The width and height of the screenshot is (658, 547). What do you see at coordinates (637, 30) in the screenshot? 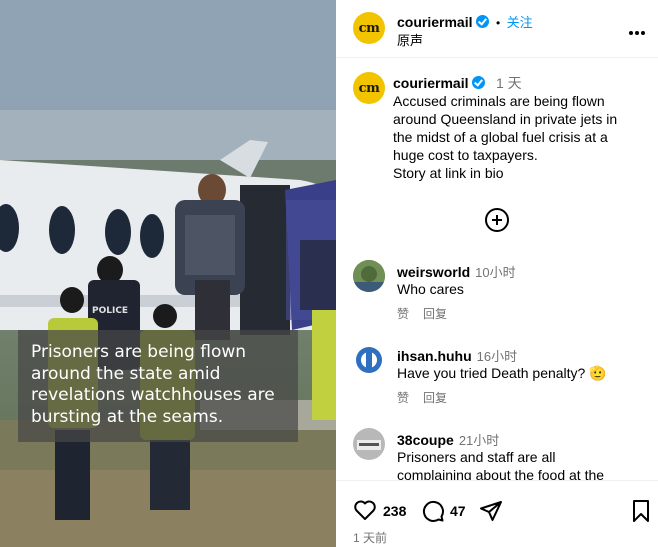
I see `more-horizontal-icon` at bounding box center [637, 30].